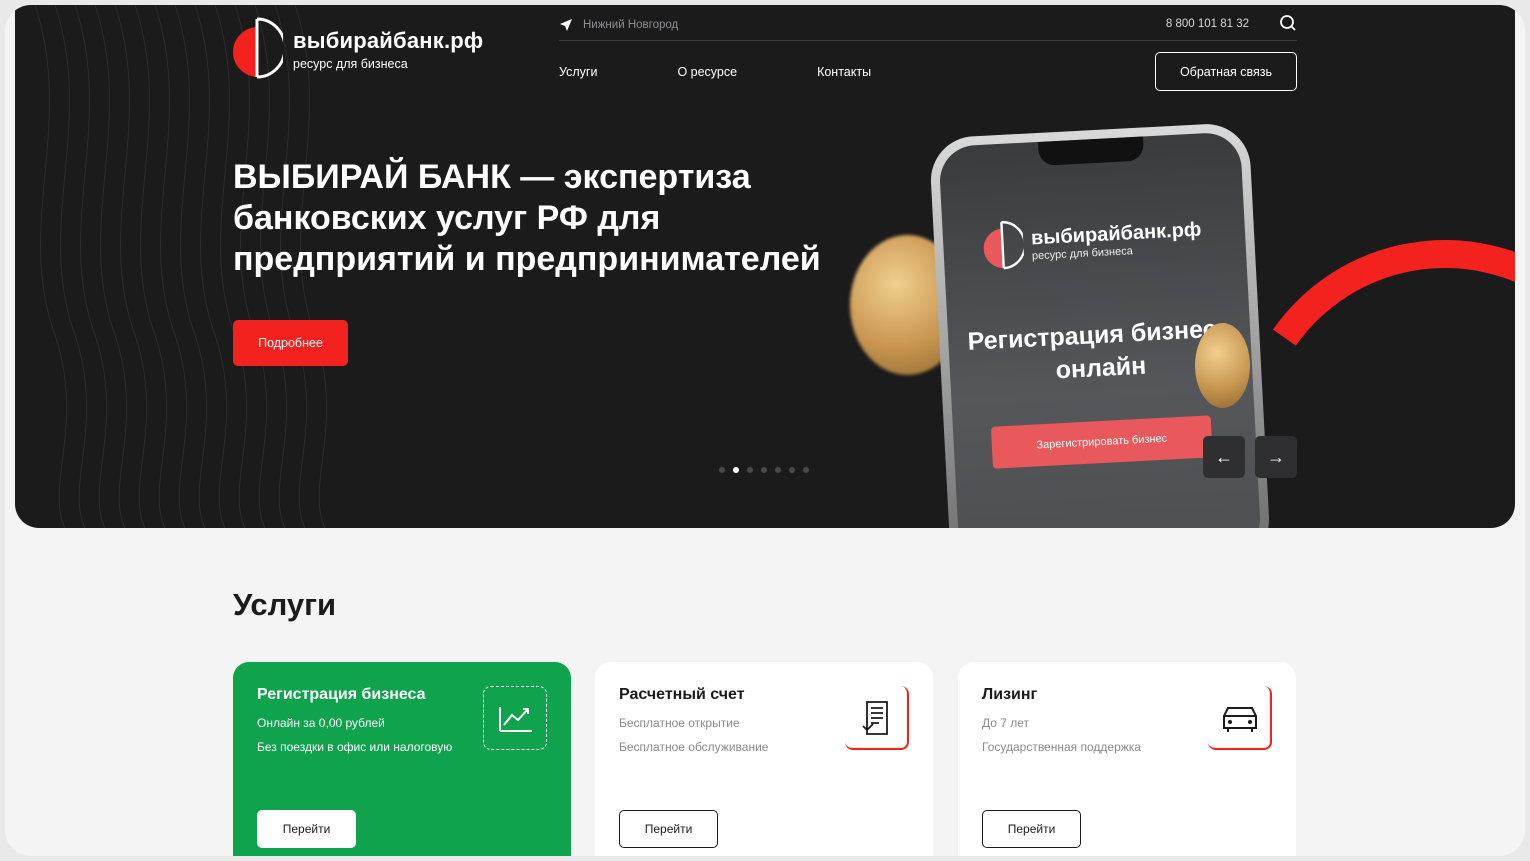 This screenshot has height=861, width=1530. I want to click on arrow-right-icon: →, so click(1276, 456).